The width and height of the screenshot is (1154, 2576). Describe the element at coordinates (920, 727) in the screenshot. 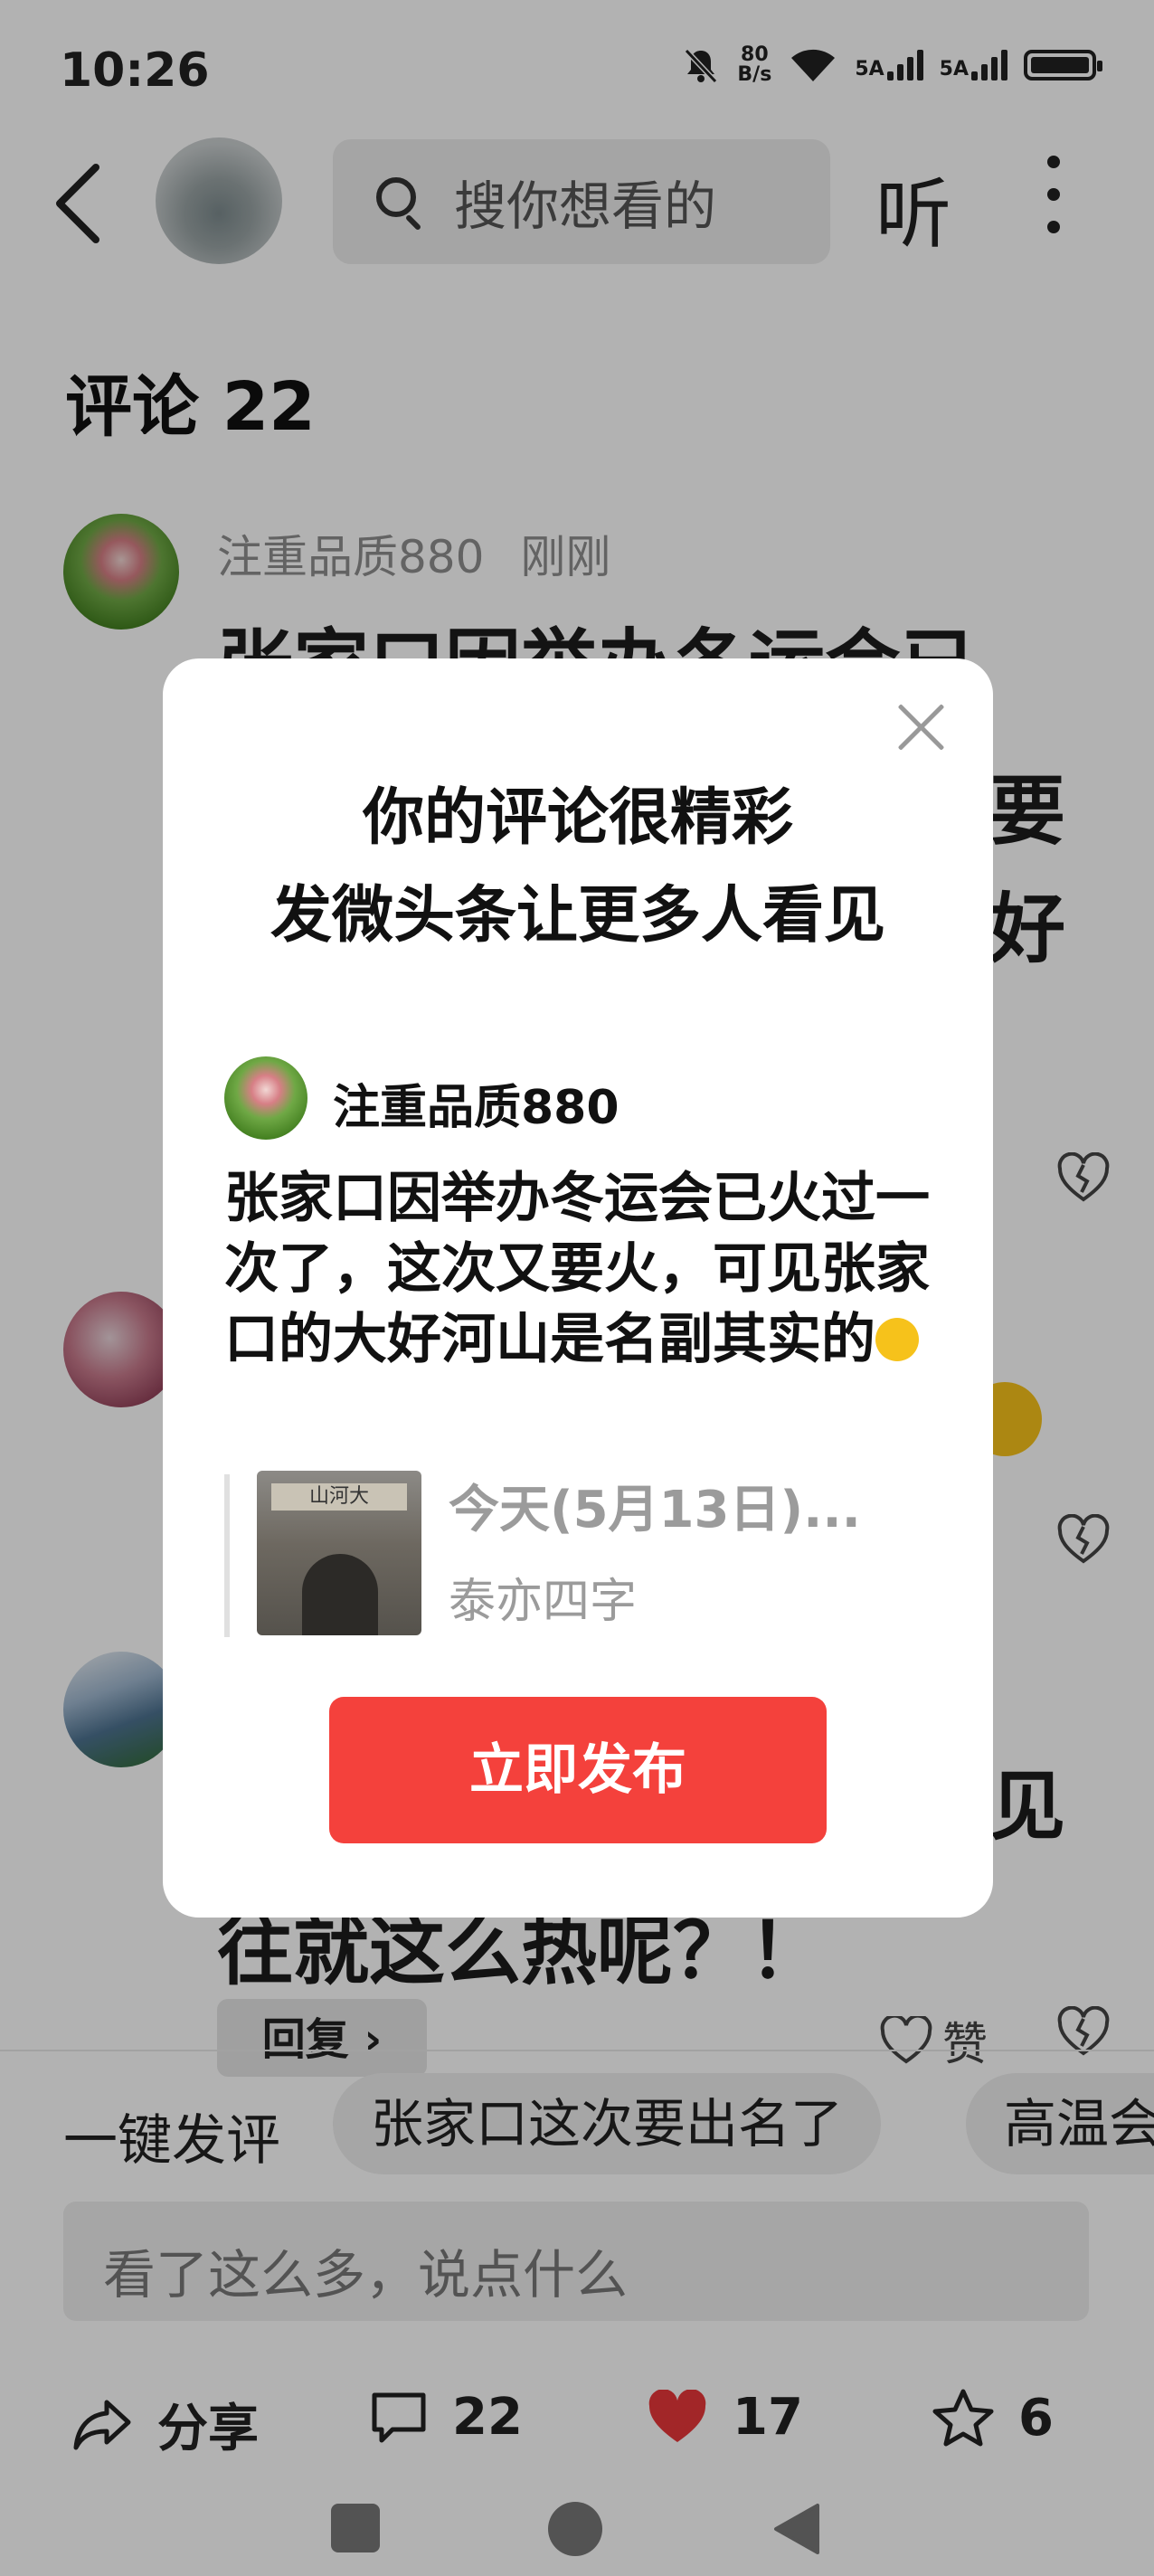

I see `close-icon` at that location.